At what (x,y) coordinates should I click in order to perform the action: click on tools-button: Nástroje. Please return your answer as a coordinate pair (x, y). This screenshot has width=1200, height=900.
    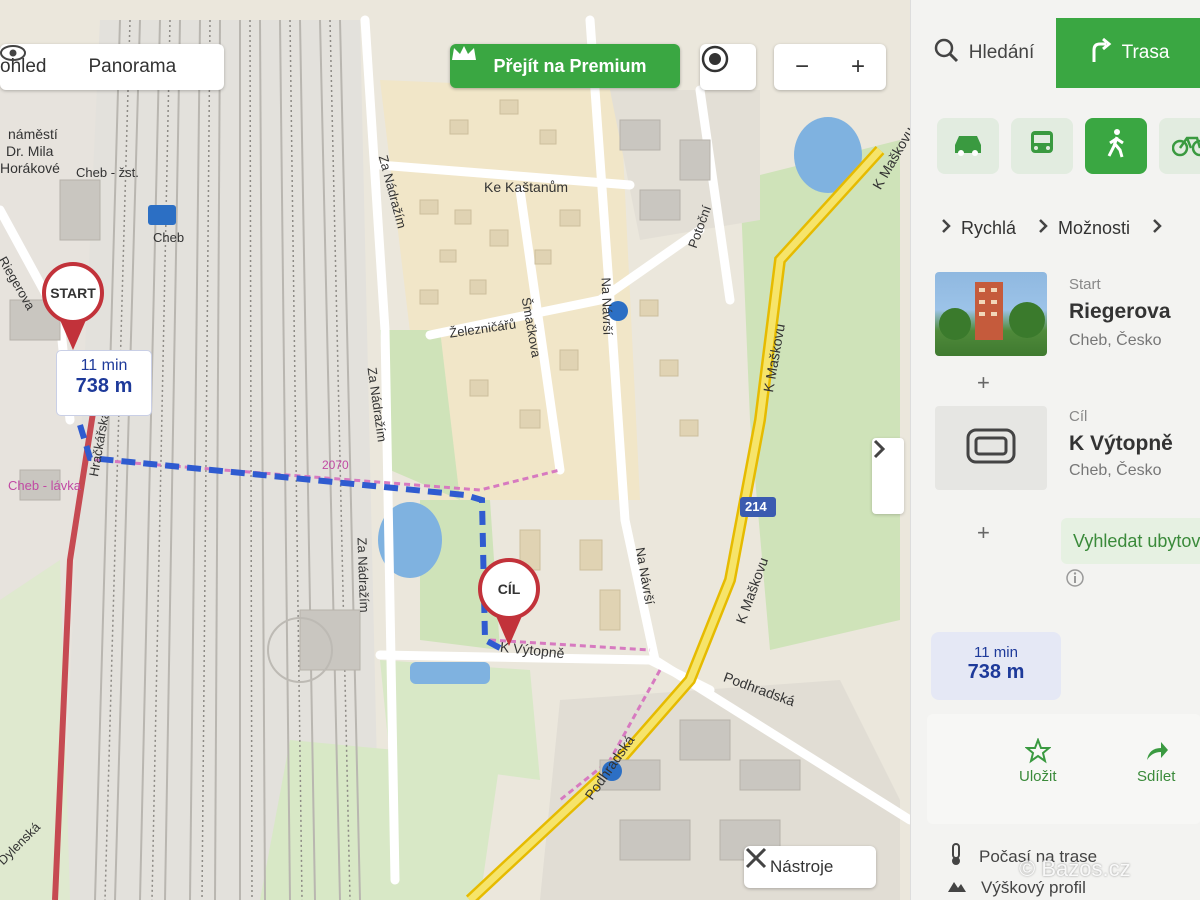
    Looking at the image, I should click on (810, 867).